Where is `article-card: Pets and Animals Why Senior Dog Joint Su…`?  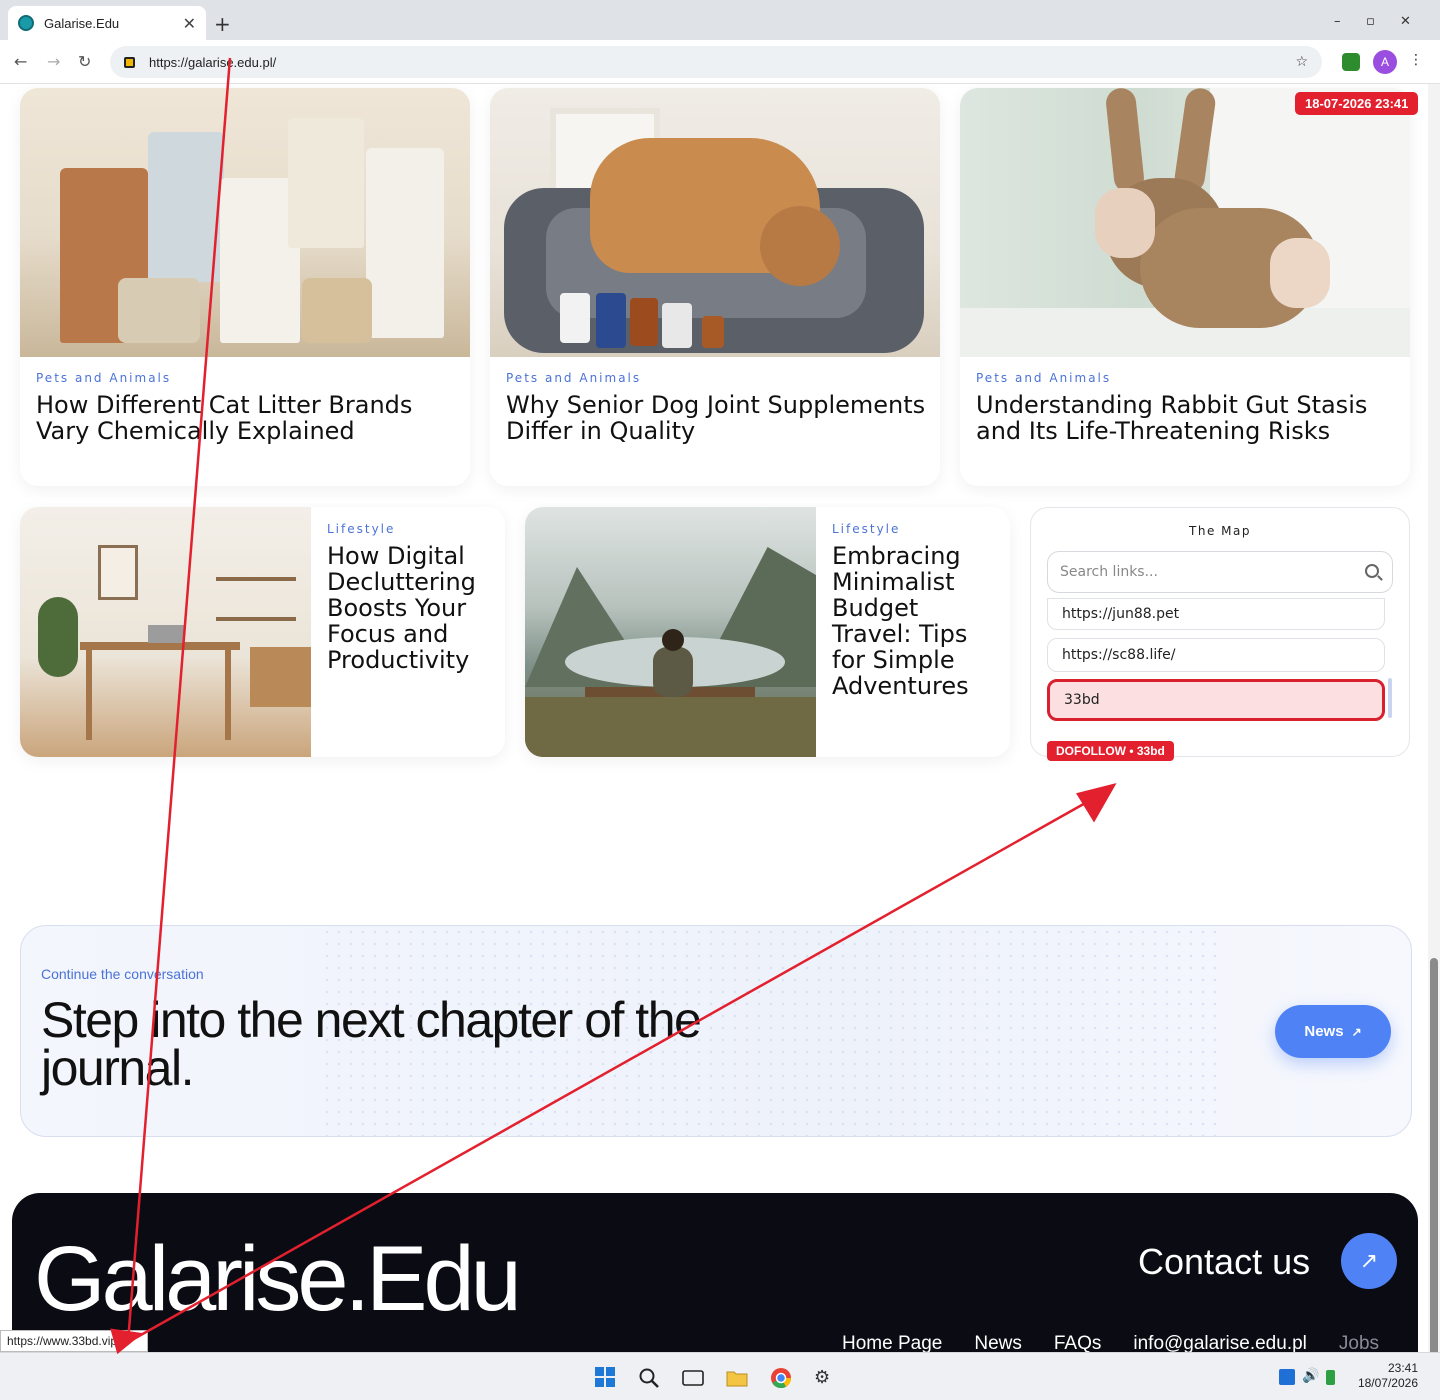 article-card: Pets and Animals Why Senior Dog Joint Su… is located at coordinates (715, 287).